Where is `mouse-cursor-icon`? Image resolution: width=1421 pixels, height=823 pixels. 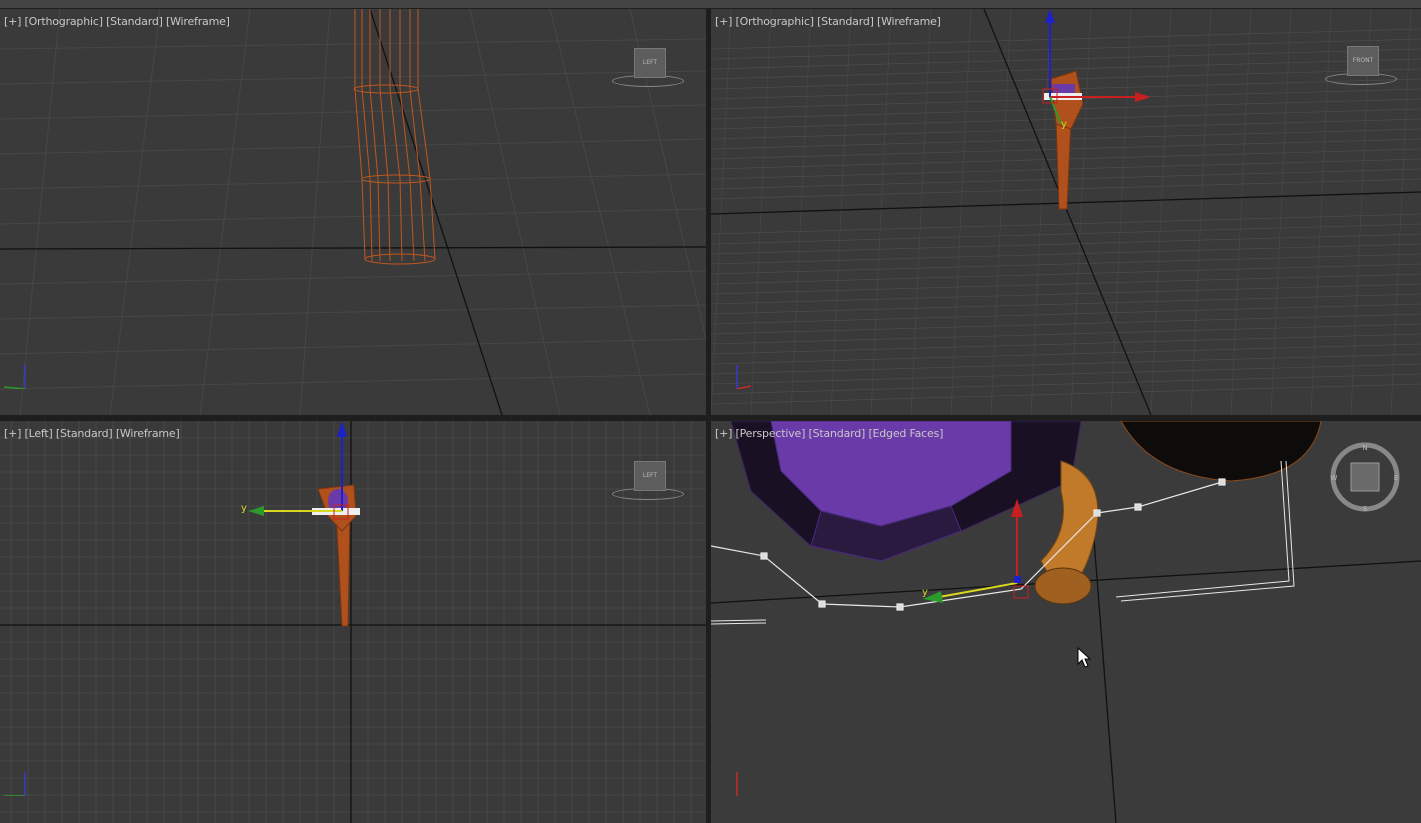 mouse-cursor-icon is located at coordinates (1084, 657).